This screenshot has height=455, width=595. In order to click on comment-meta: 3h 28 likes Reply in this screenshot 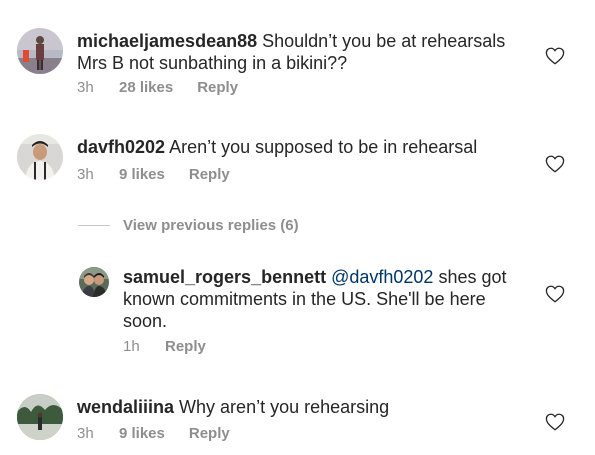, I will do `click(157, 88)`.